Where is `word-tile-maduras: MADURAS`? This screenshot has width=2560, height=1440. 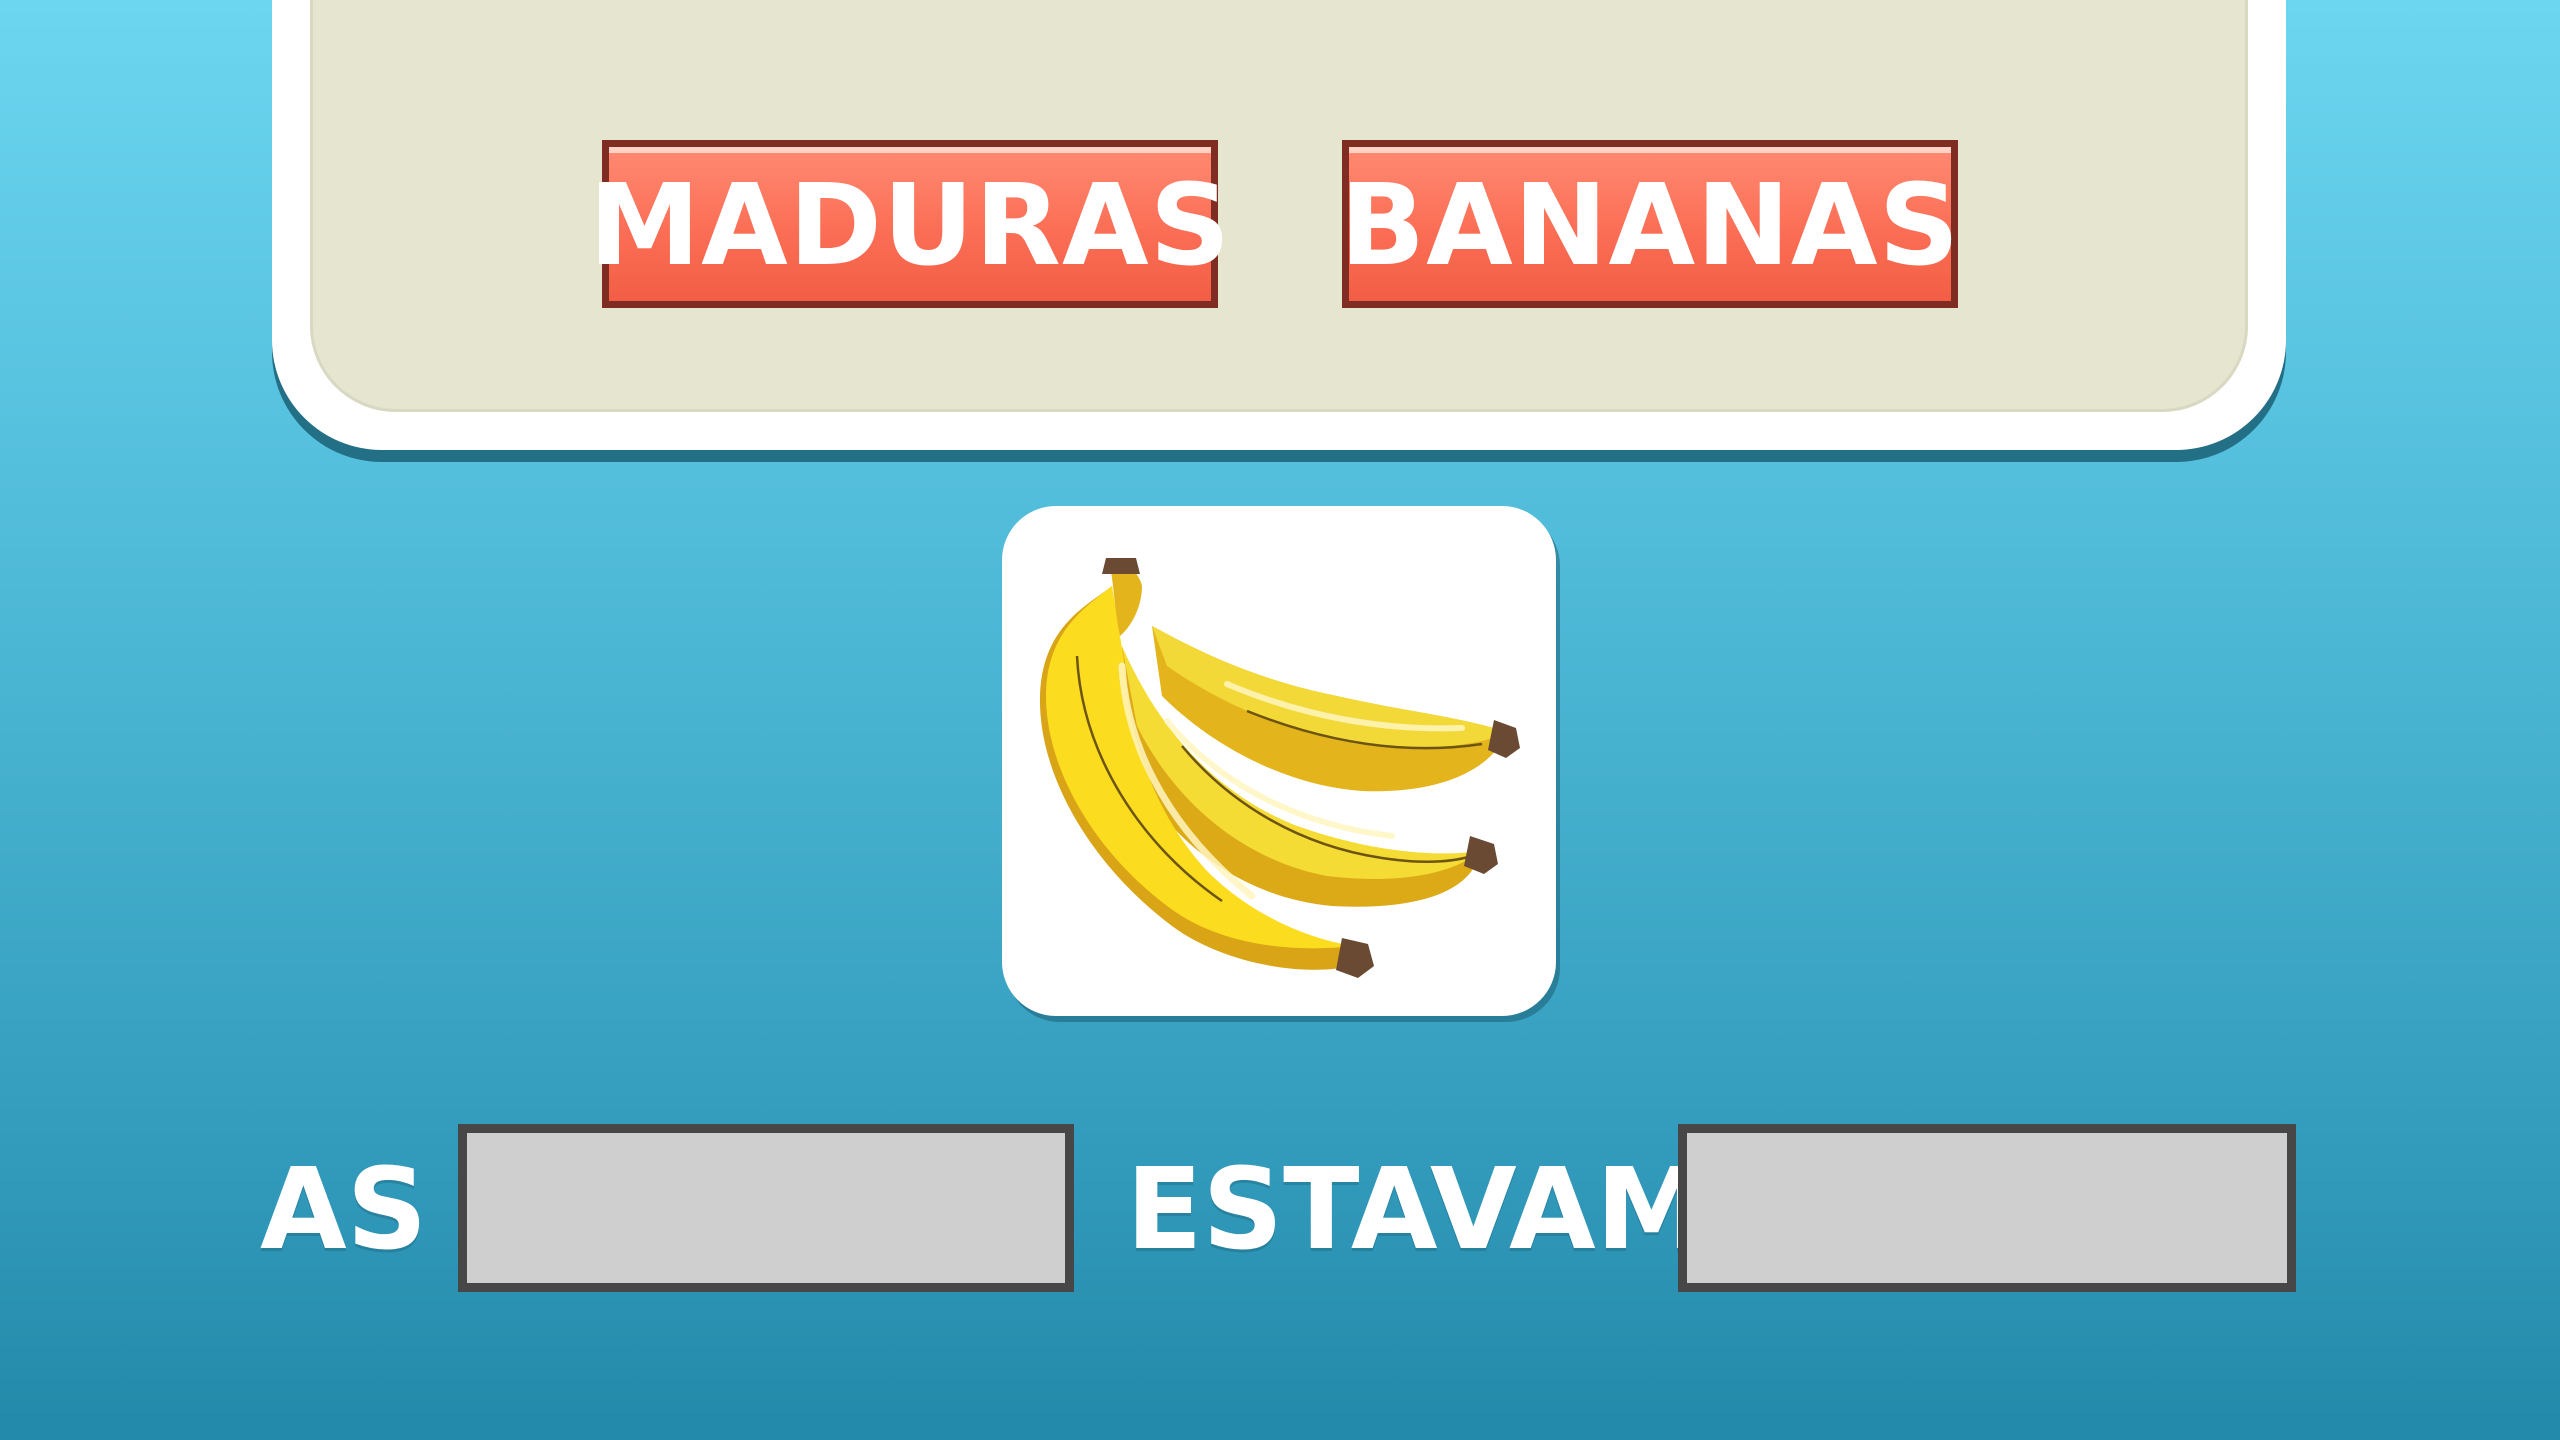
word-tile-maduras: MADURAS is located at coordinates (909, 224).